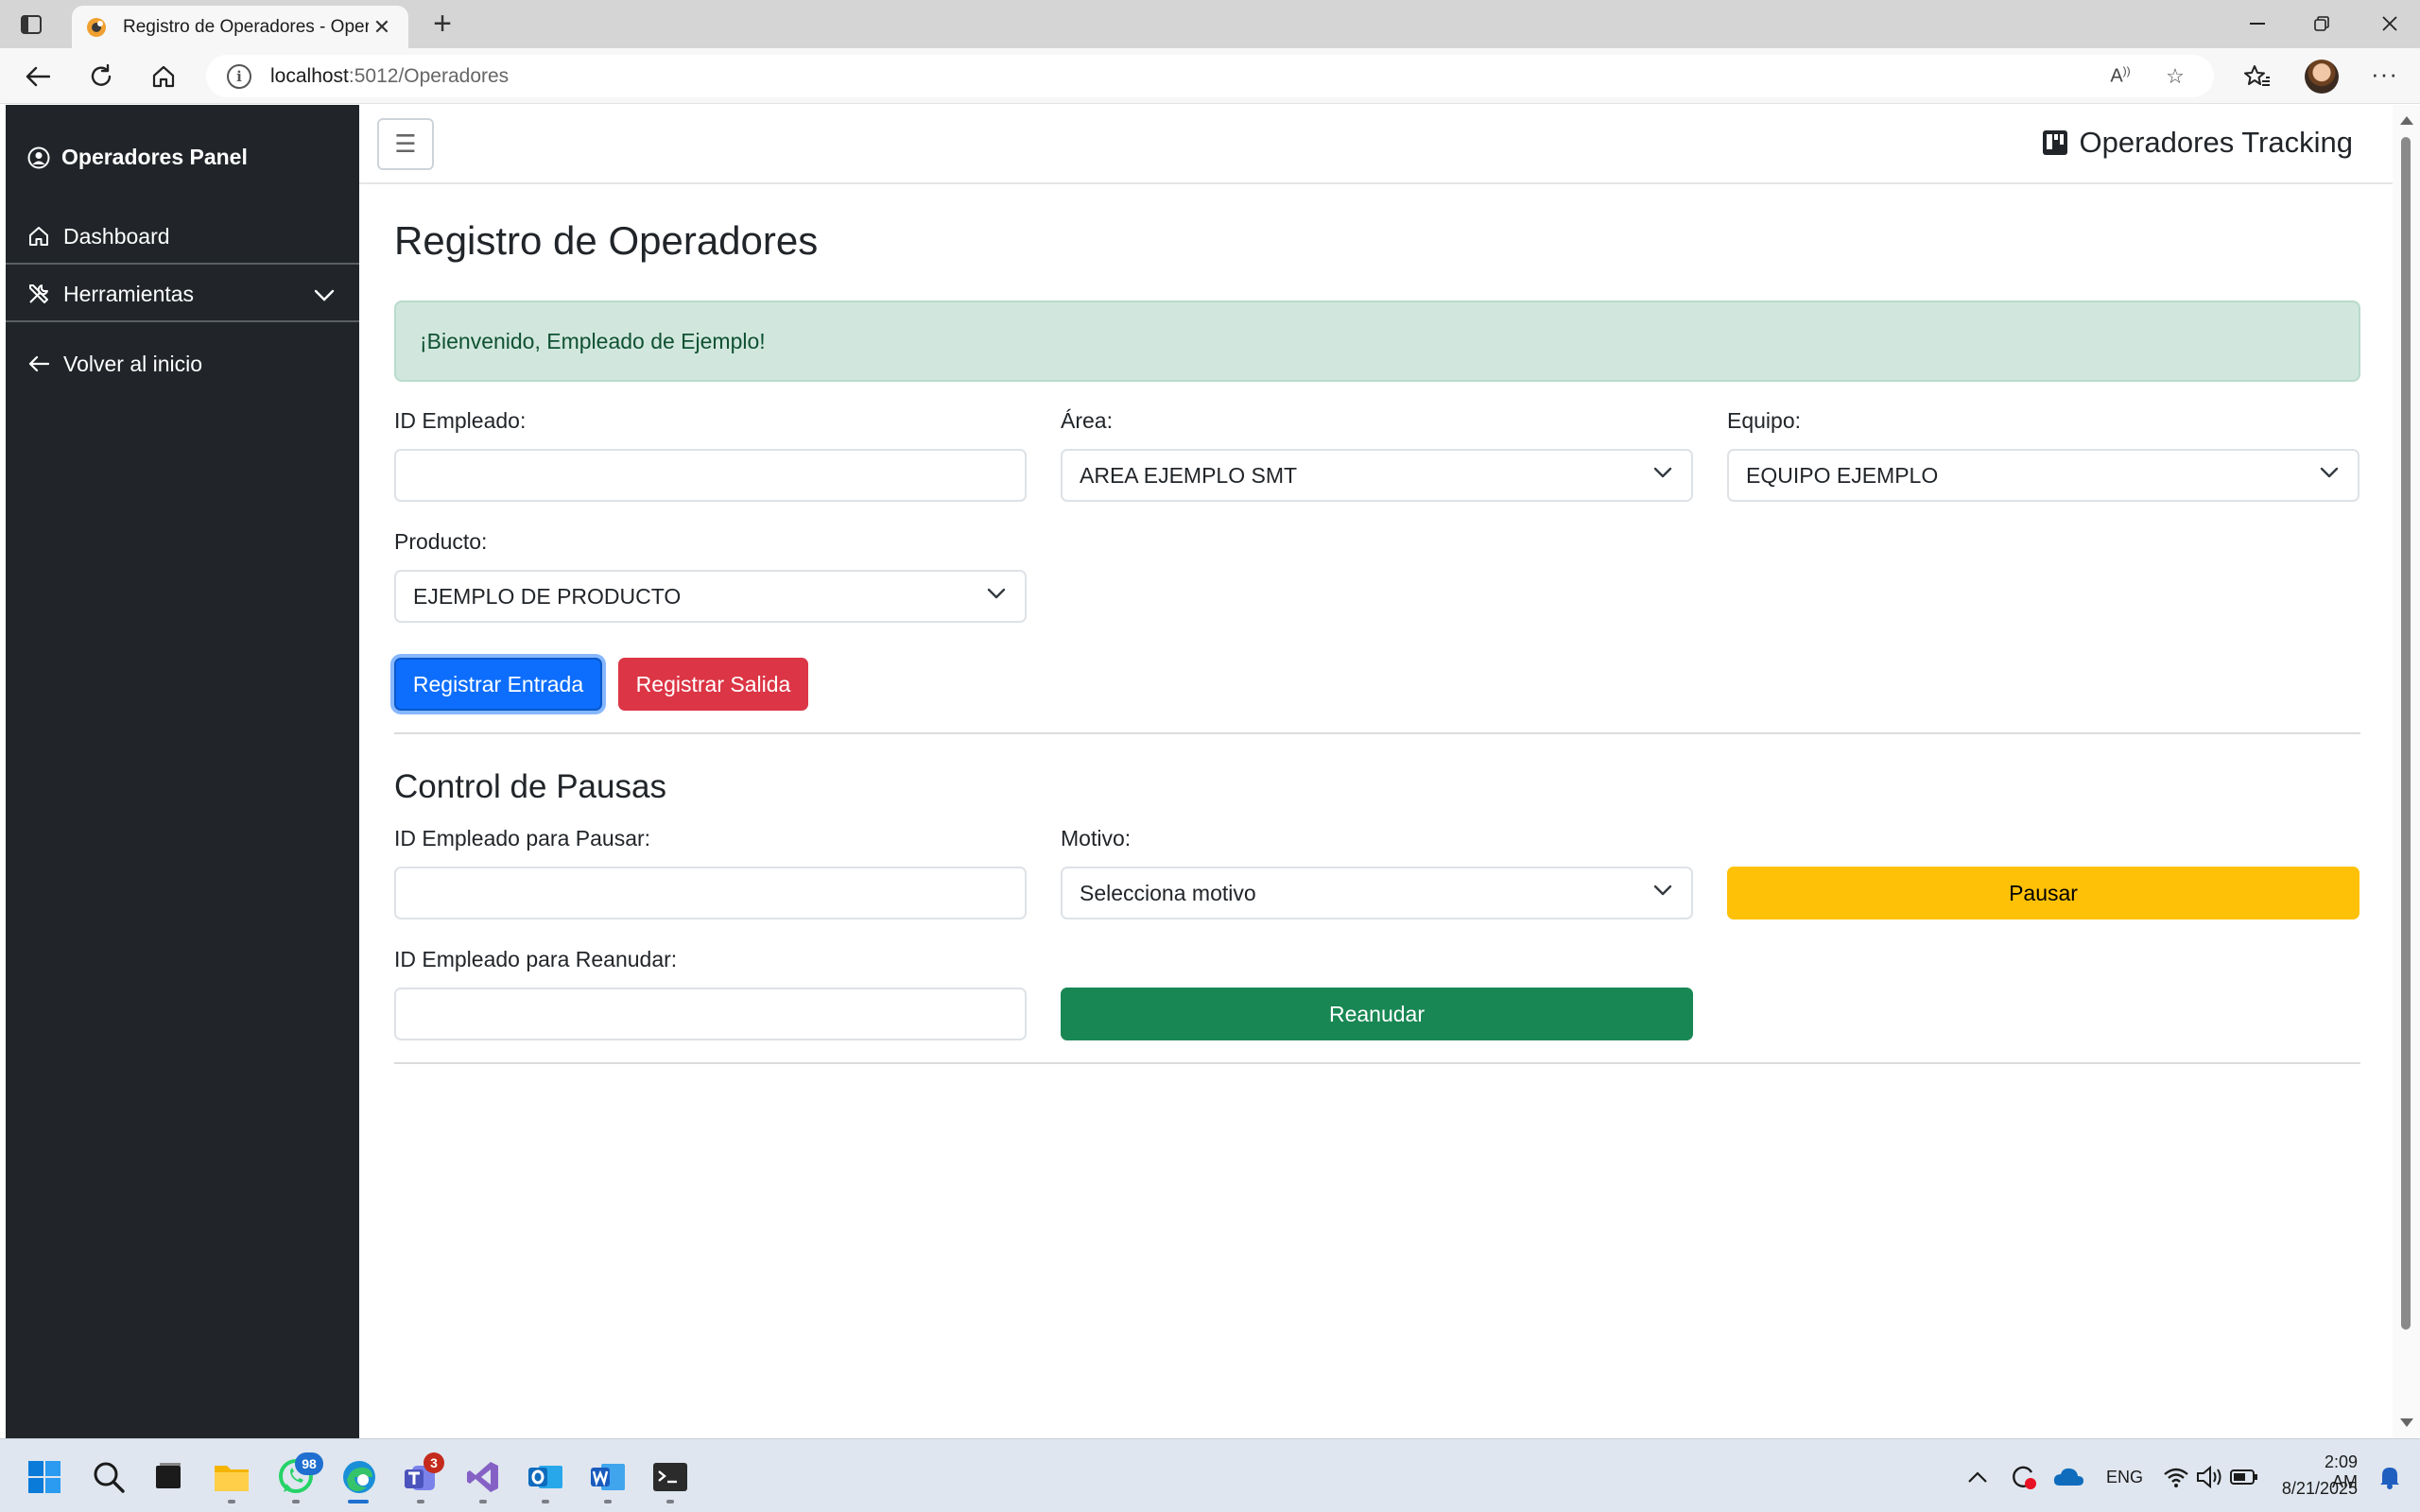  Describe the element at coordinates (2216, 142) in the screenshot. I see `navbar-brand-label: Operadores Tracking` at that location.